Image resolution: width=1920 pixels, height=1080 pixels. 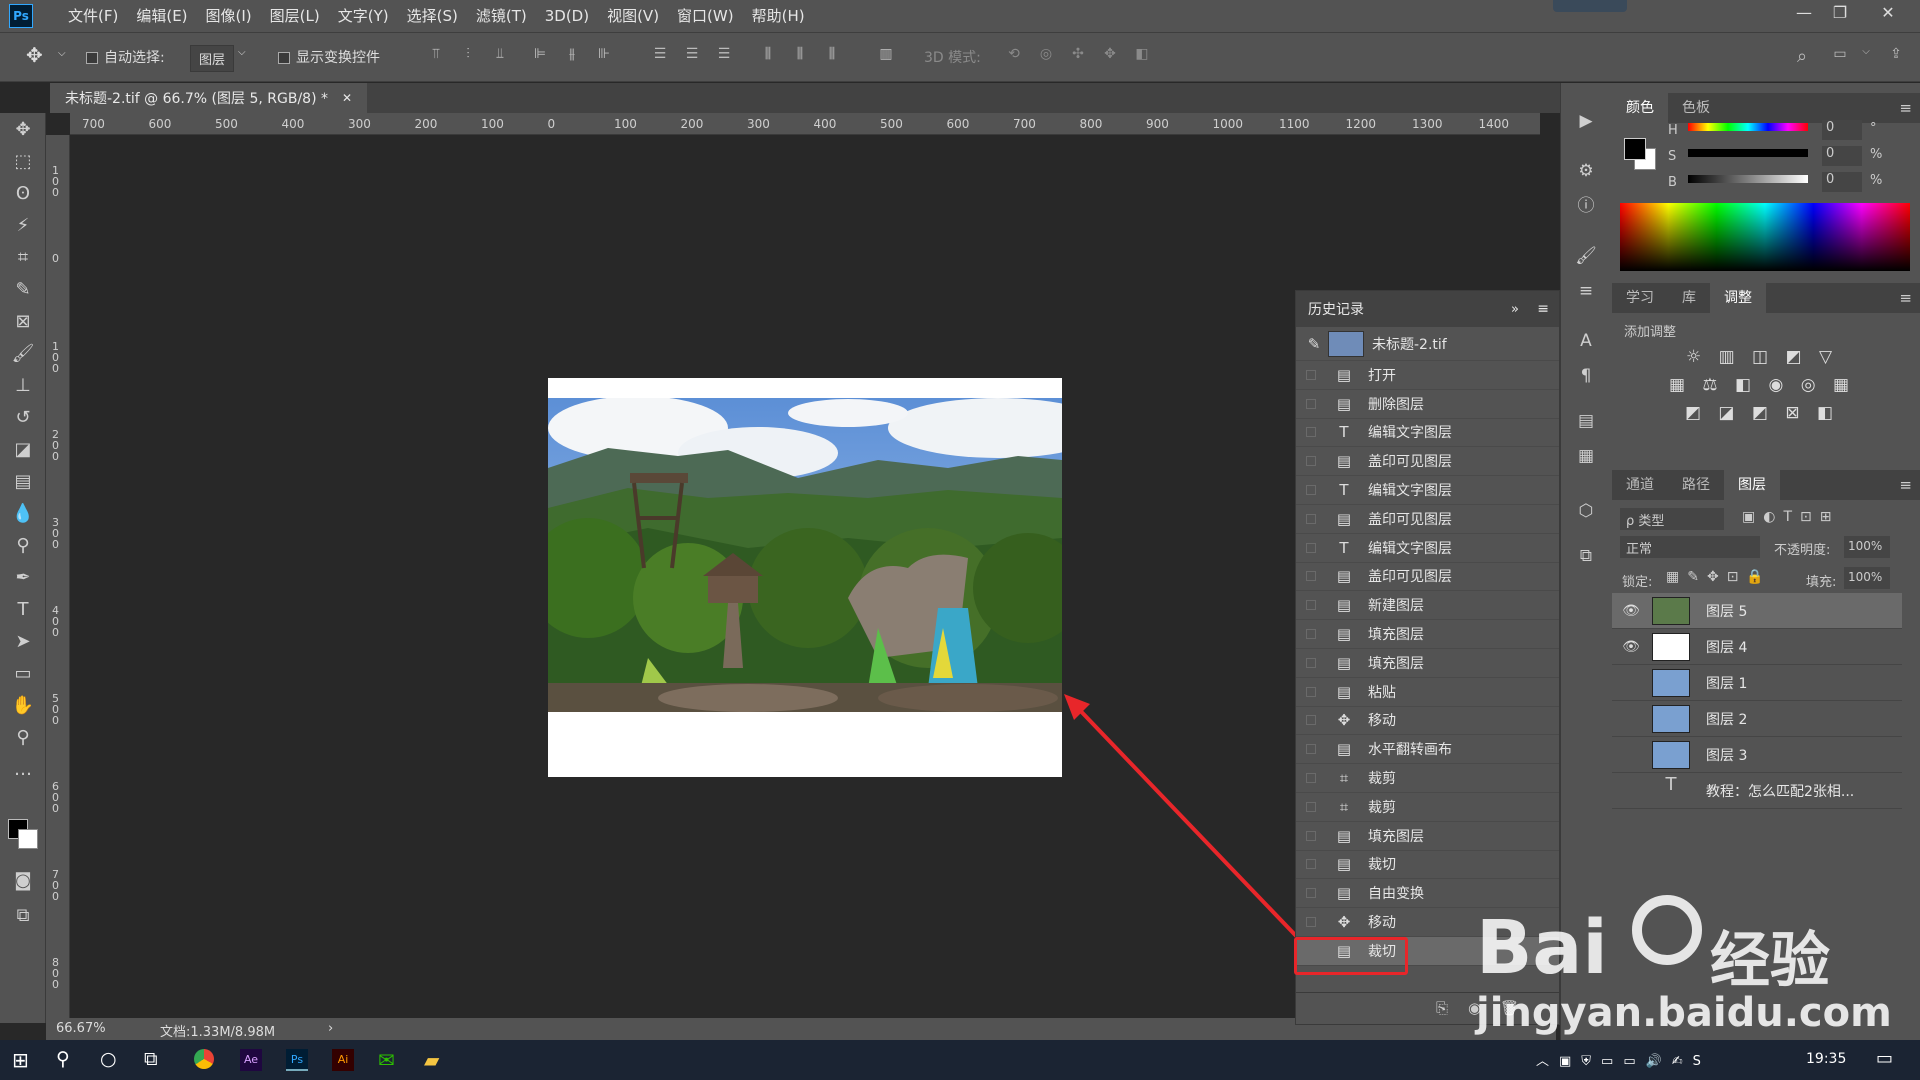 What do you see at coordinates (23, 916) in the screenshot?
I see `screen-mode-icon: ⧉` at bounding box center [23, 916].